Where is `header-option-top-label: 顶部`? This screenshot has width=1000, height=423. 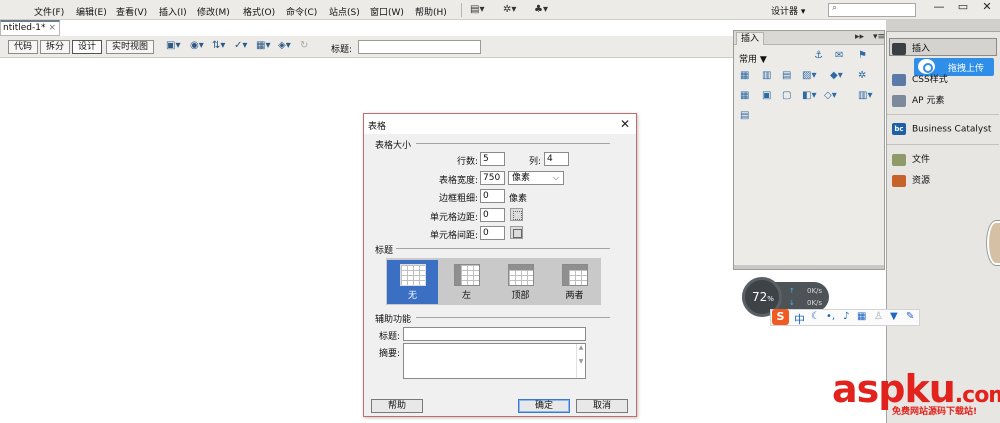 header-option-top-label: 顶部 is located at coordinates (520, 296).